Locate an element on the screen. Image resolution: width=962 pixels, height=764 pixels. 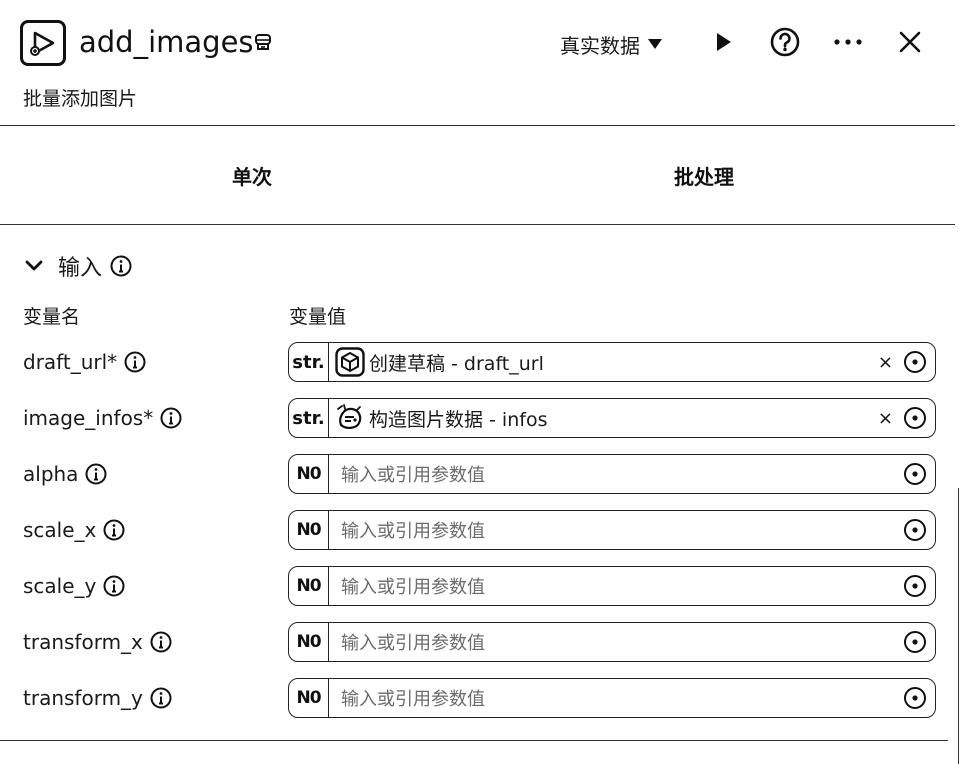
node-description: 批量添加图片 is located at coordinates (80, 99).